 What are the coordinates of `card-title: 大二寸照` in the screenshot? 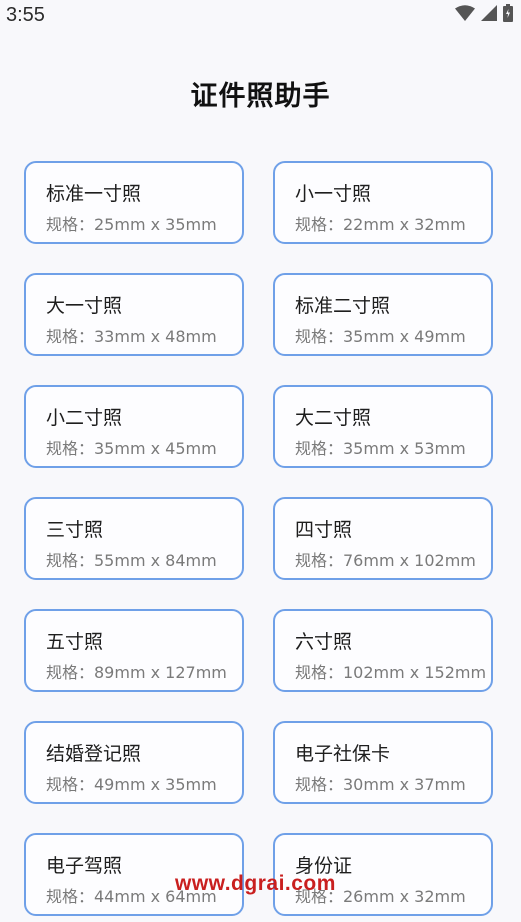 It's located at (333, 418).